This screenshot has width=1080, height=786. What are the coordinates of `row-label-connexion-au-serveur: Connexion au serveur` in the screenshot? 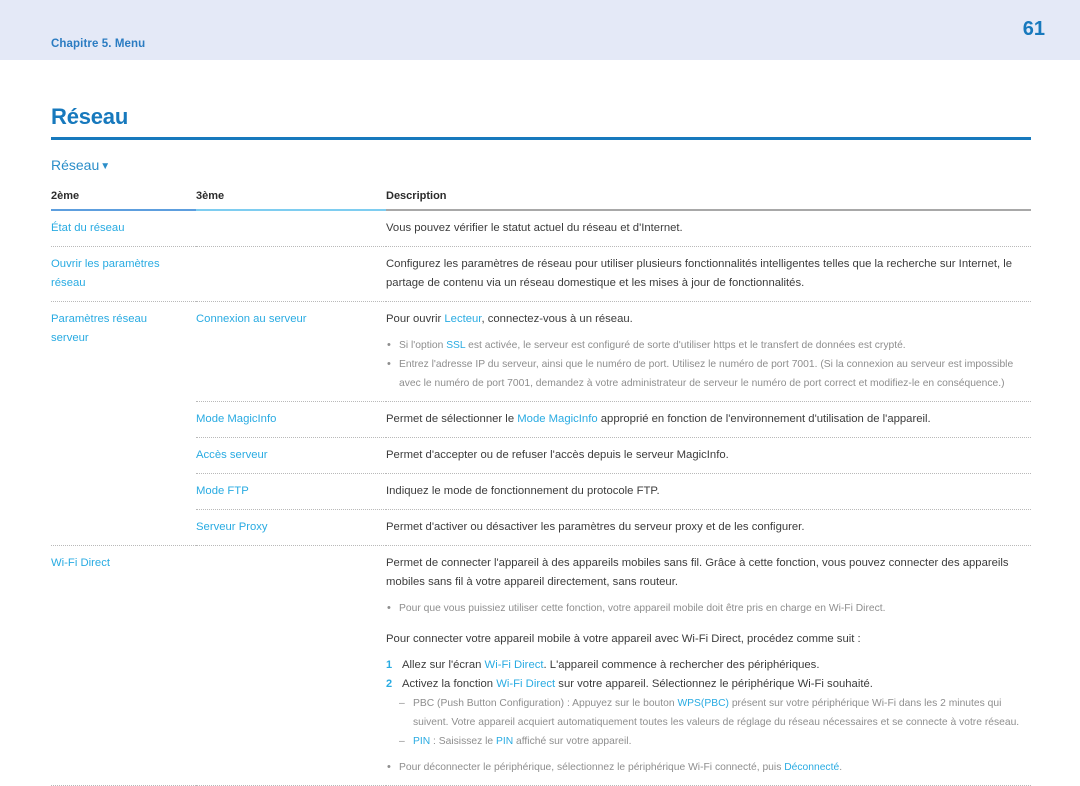 It's located at (251, 319).